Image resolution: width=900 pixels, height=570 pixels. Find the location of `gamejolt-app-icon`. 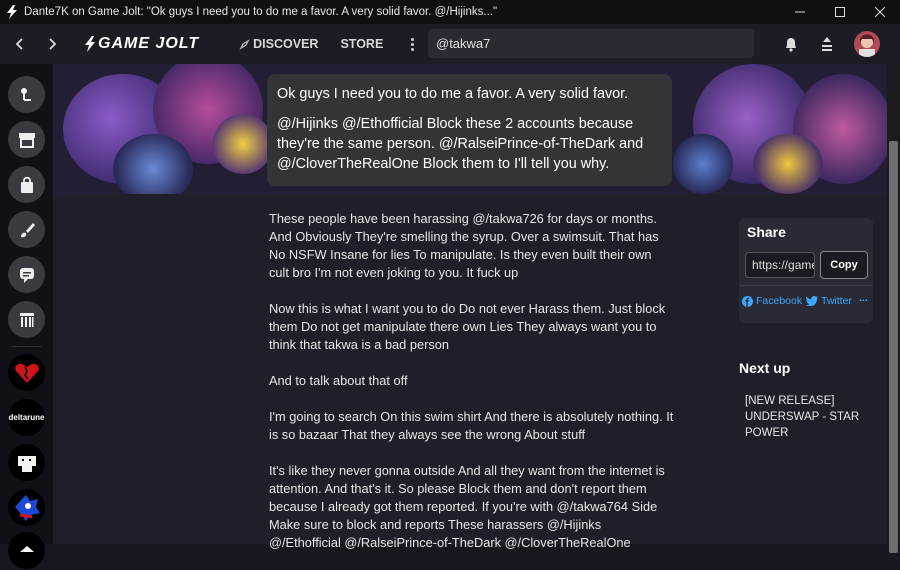

gamejolt-app-icon is located at coordinates (12, 12).